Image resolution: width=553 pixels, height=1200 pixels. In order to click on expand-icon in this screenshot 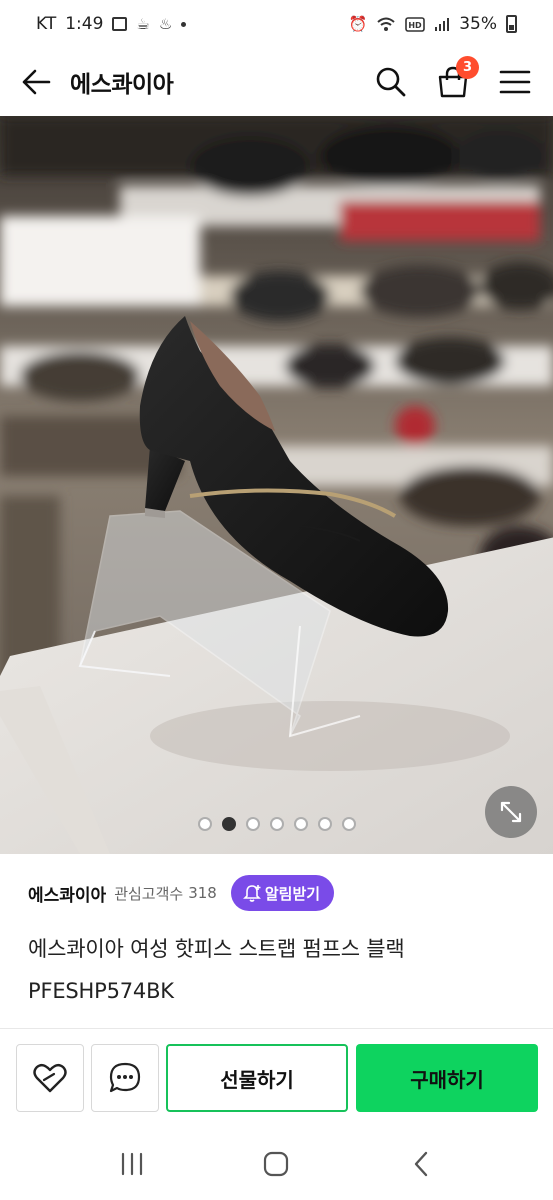, I will do `click(511, 812)`.